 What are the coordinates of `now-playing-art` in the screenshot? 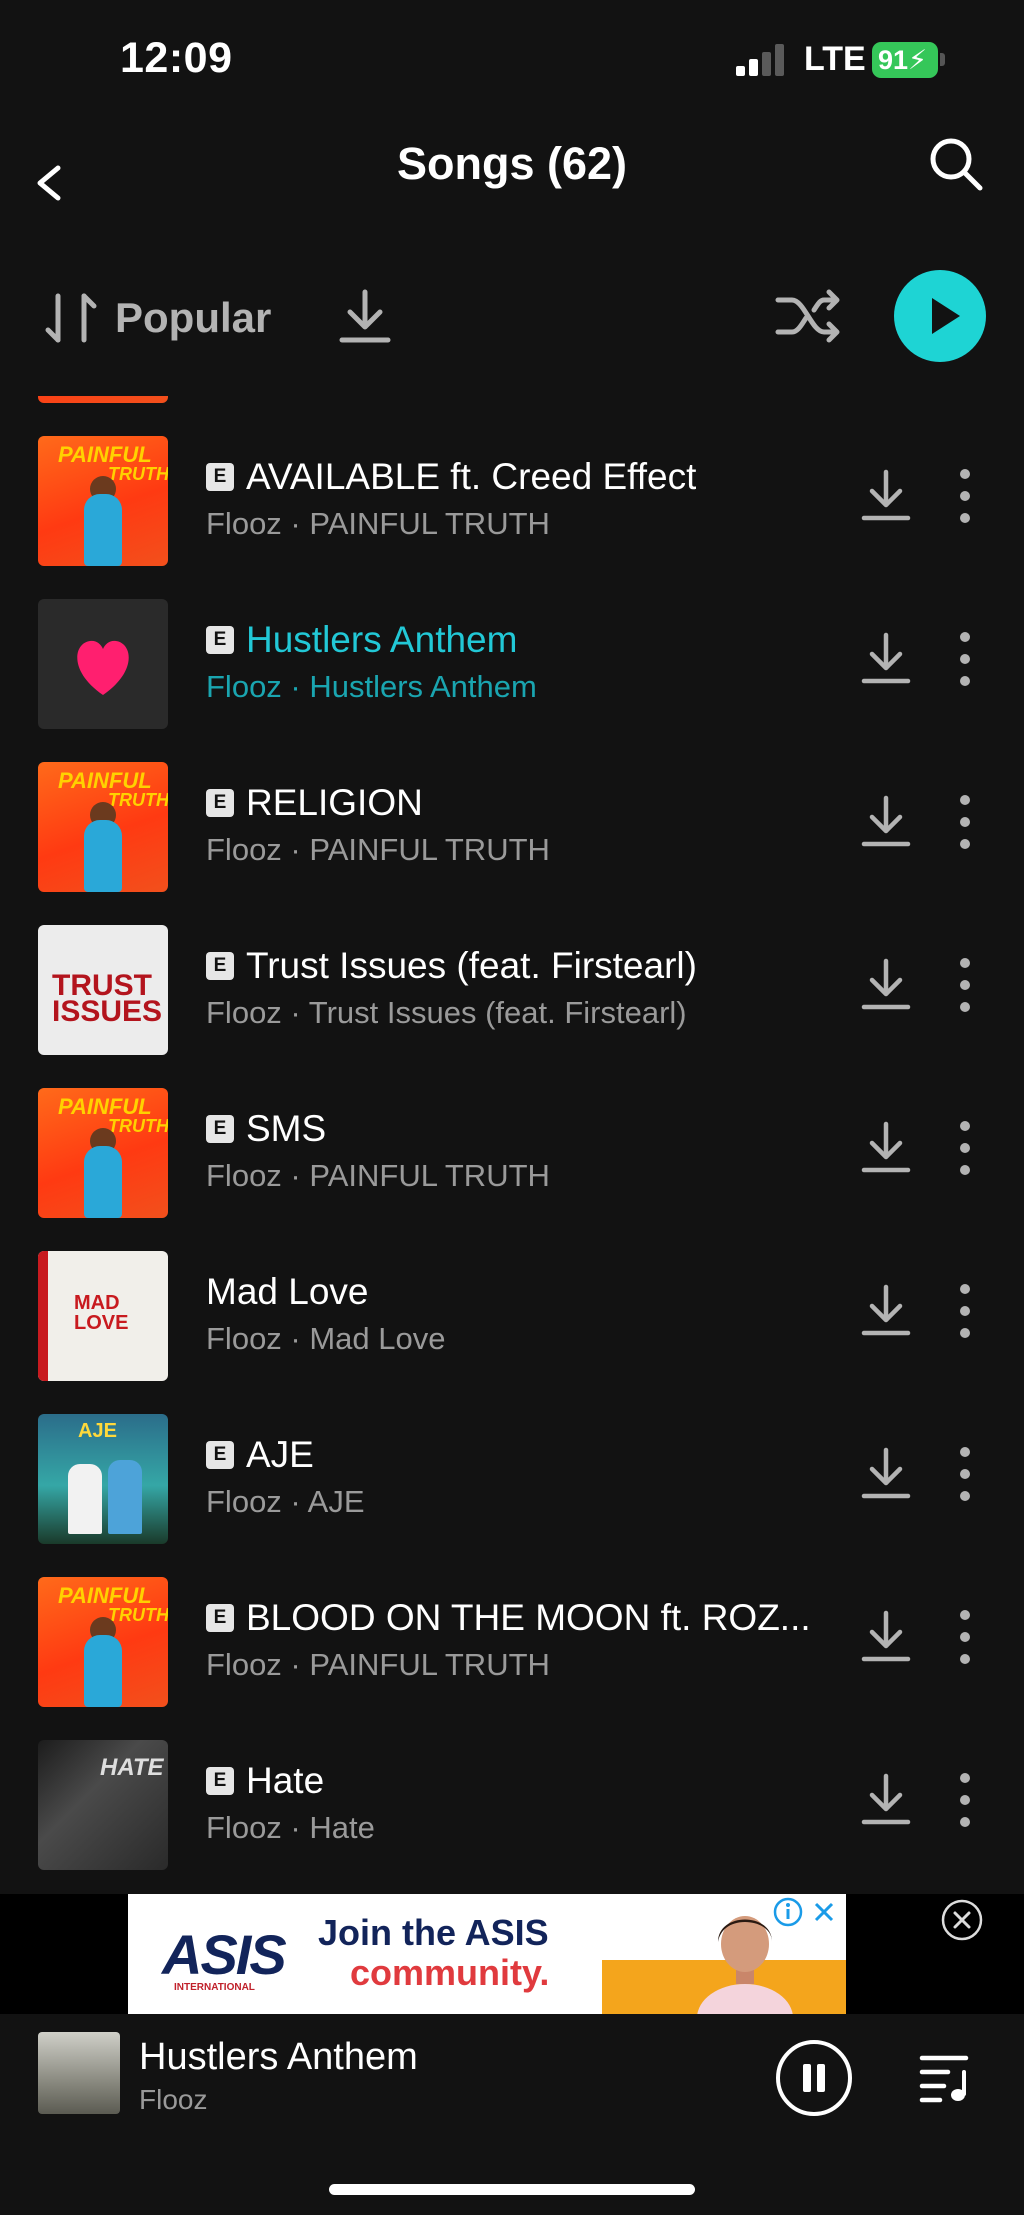 It's located at (79, 2073).